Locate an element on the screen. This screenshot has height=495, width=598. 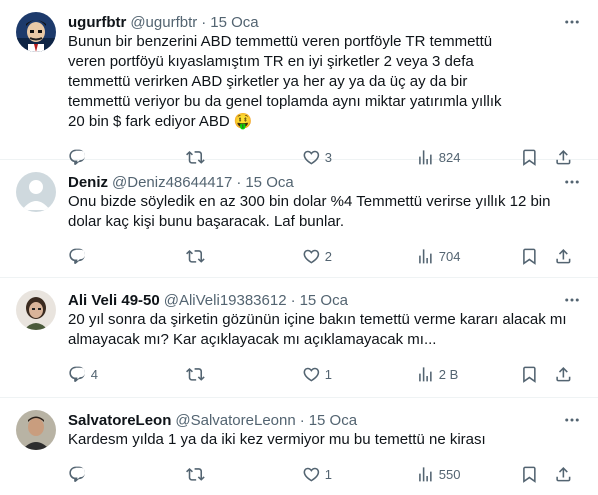
tweet-header: Ali Veli 49-50 @AliVeli19383612 · 15 Oca is located at coordinates (325, 300).